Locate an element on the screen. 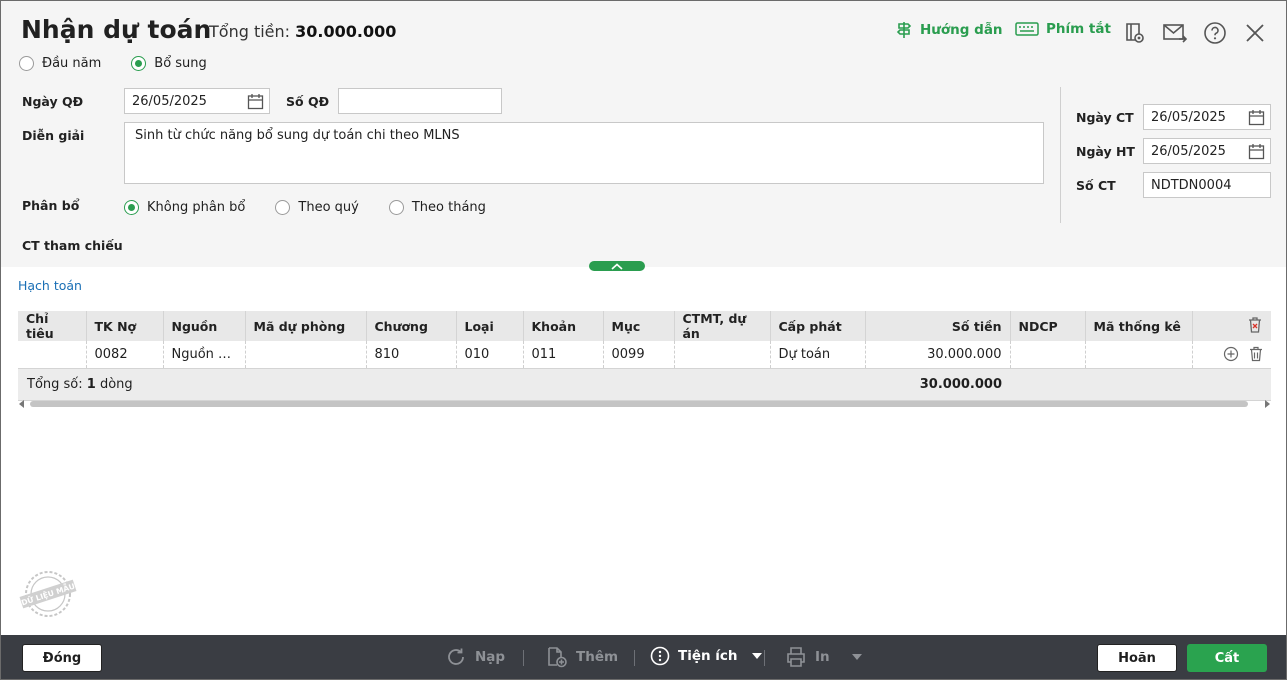  cell: 810 is located at coordinates (411, 355).